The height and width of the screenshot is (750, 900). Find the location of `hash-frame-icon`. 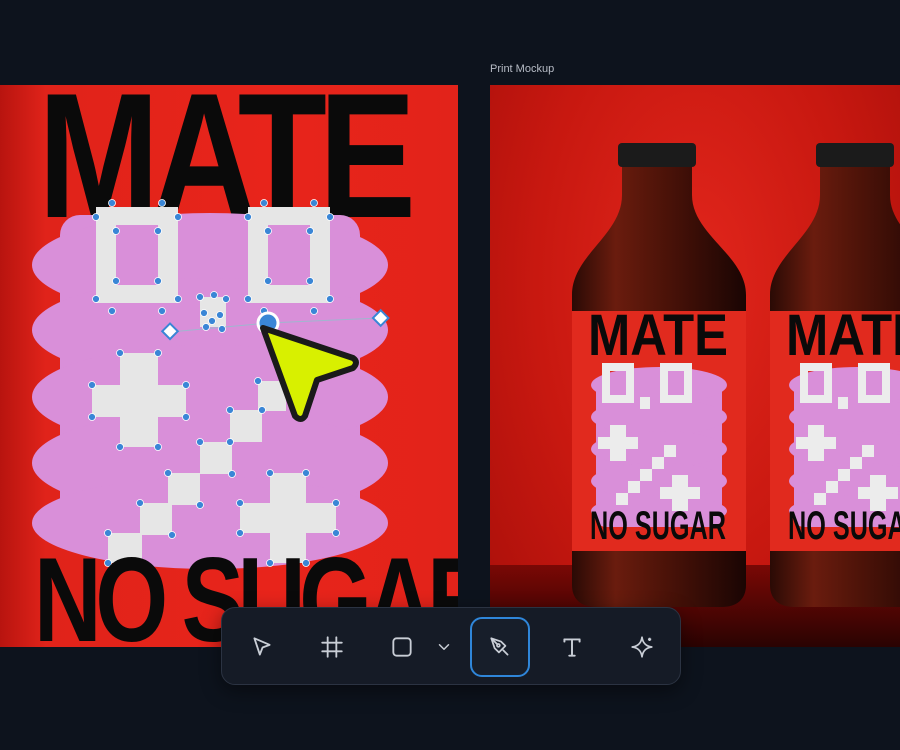

hash-frame-icon is located at coordinates (332, 647).